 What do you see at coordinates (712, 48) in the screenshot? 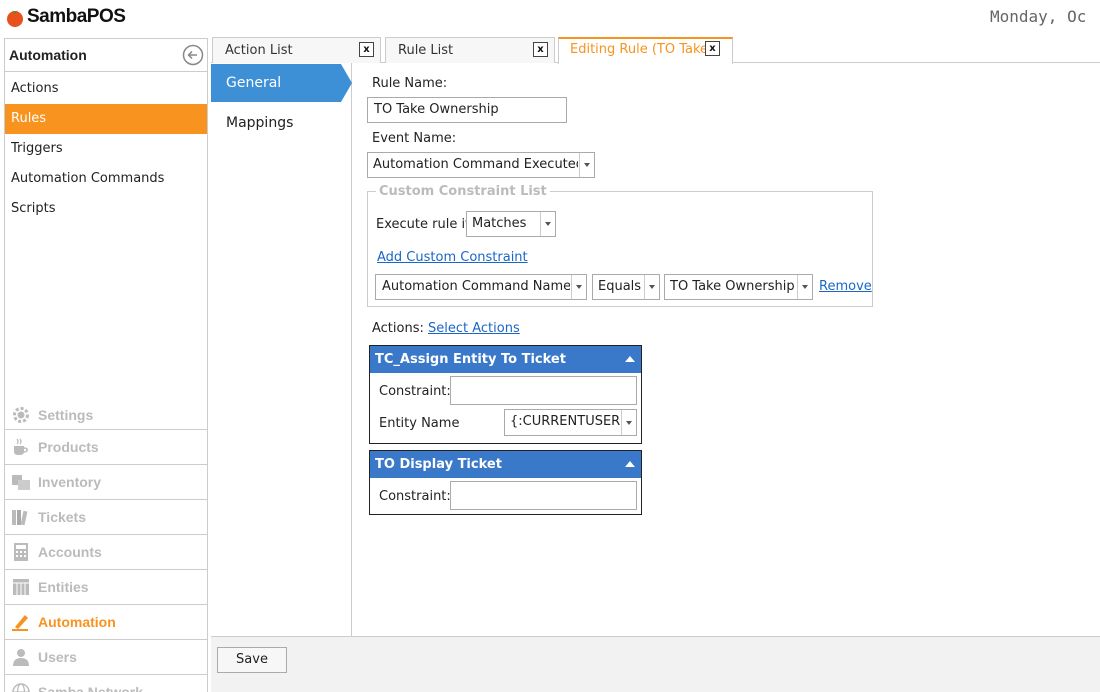
I see `tab-editing-rule-close-button: x` at bounding box center [712, 48].